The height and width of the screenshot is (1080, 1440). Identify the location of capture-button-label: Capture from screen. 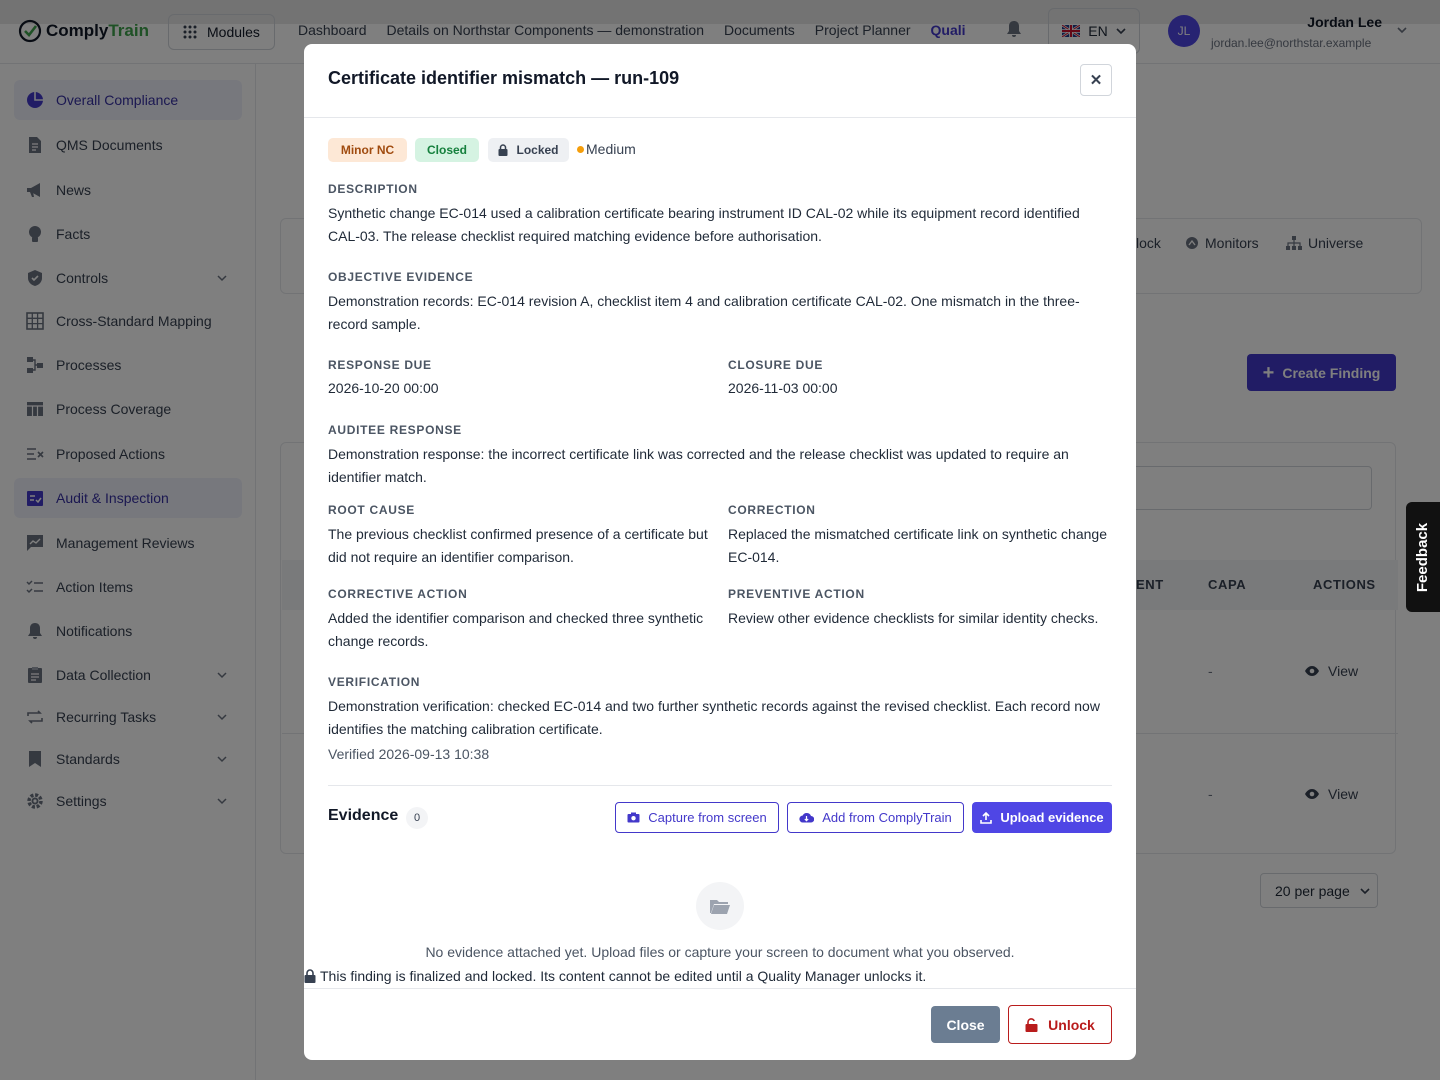
(707, 817).